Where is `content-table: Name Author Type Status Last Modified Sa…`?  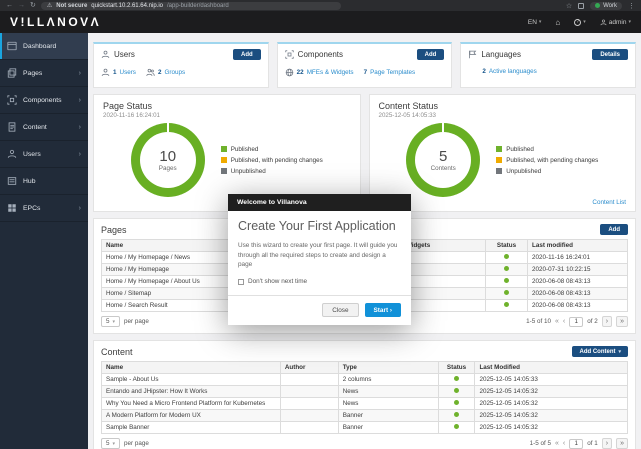
content-table: Name Author Type Status Last Modified Sa… is located at coordinates (364, 397).